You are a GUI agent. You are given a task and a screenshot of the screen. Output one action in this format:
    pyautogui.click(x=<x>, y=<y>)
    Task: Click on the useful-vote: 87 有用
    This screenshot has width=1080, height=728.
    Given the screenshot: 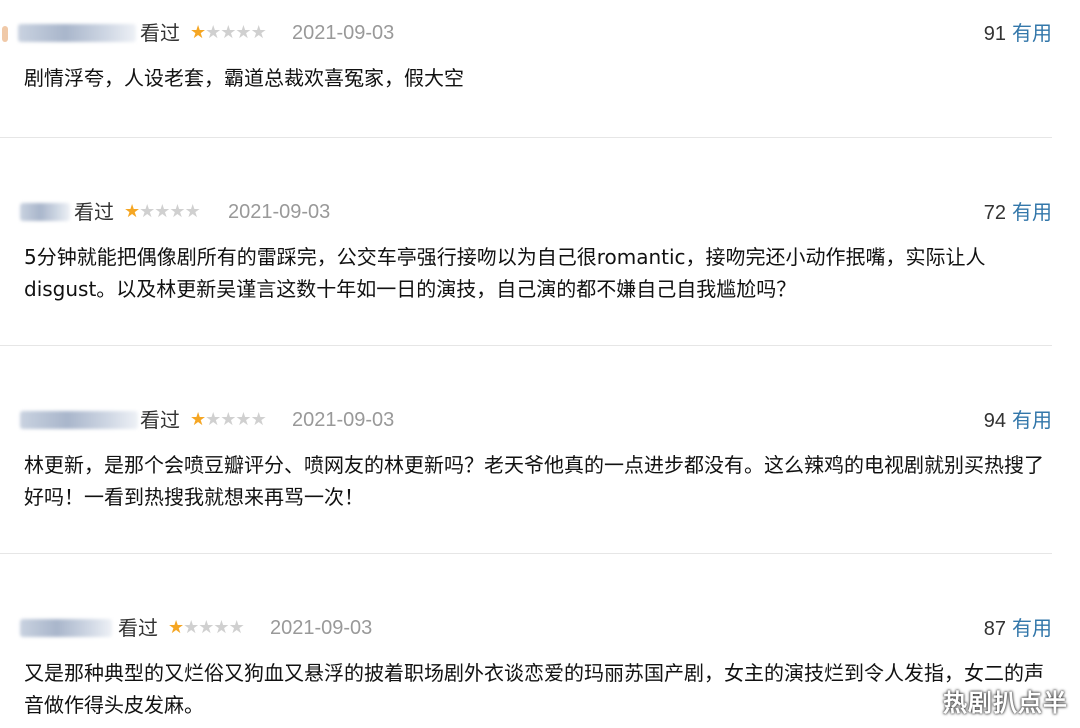 What is the action you would take?
    pyautogui.click(x=1018, y=628)
    